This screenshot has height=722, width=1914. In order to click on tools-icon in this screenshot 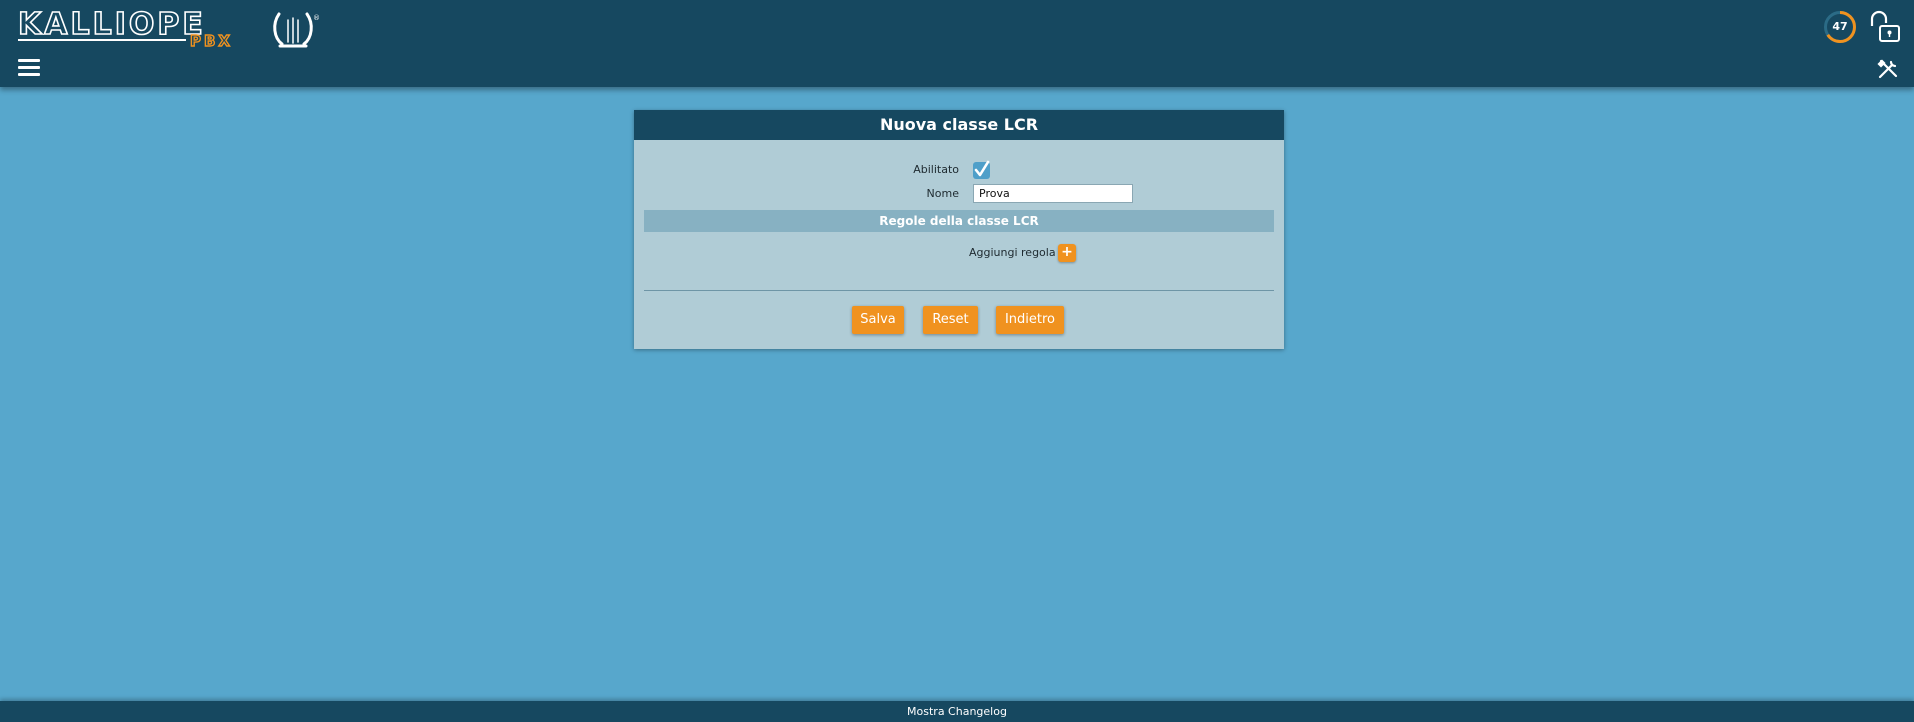, I will do `click(1888, 69)`.